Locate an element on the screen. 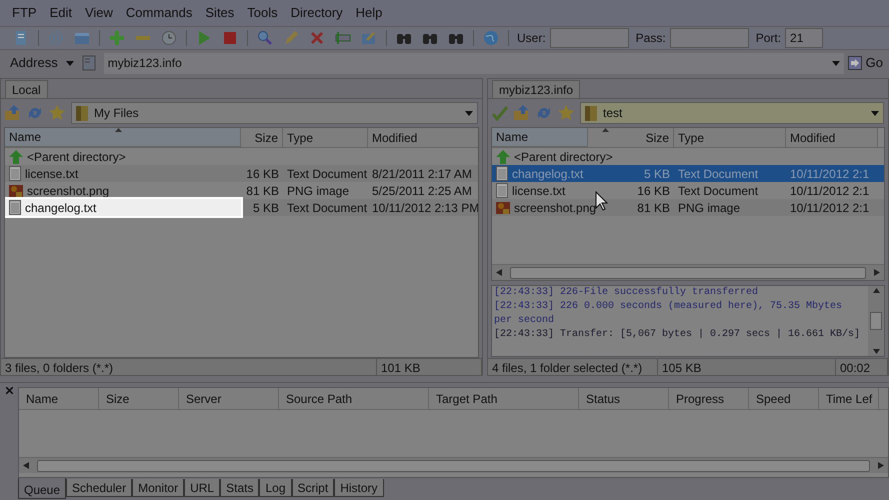 Image resolution: width=889 pixels, height=500 pixels. bottom-tab: URL is located at coordinates (202, 488).